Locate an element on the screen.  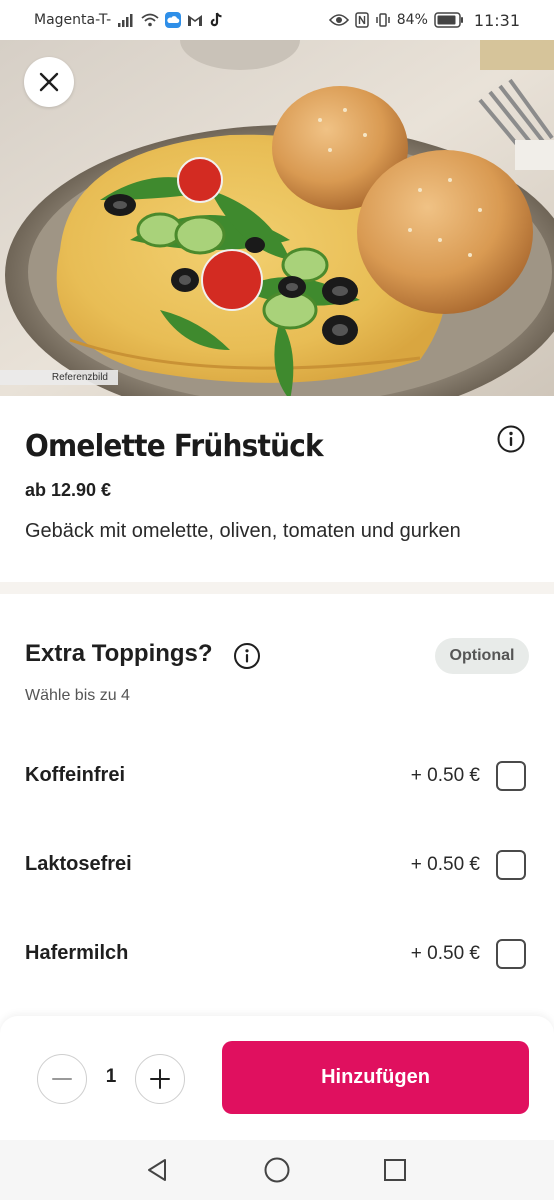
topping-option-koffeinfrei: Koffeinfrei + 0.50 € is located at coordinates (277, 776).